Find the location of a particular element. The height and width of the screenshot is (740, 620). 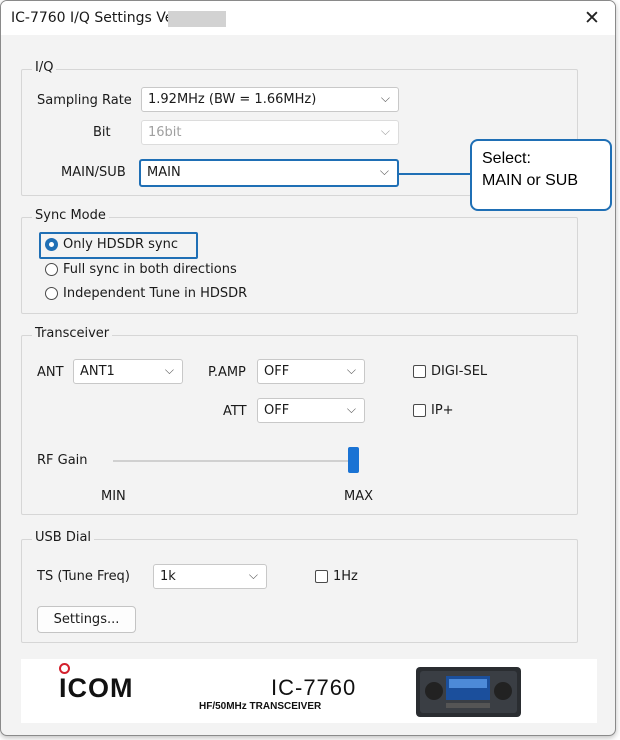

close-icon: ✕ is located at coordinates (592, 18).